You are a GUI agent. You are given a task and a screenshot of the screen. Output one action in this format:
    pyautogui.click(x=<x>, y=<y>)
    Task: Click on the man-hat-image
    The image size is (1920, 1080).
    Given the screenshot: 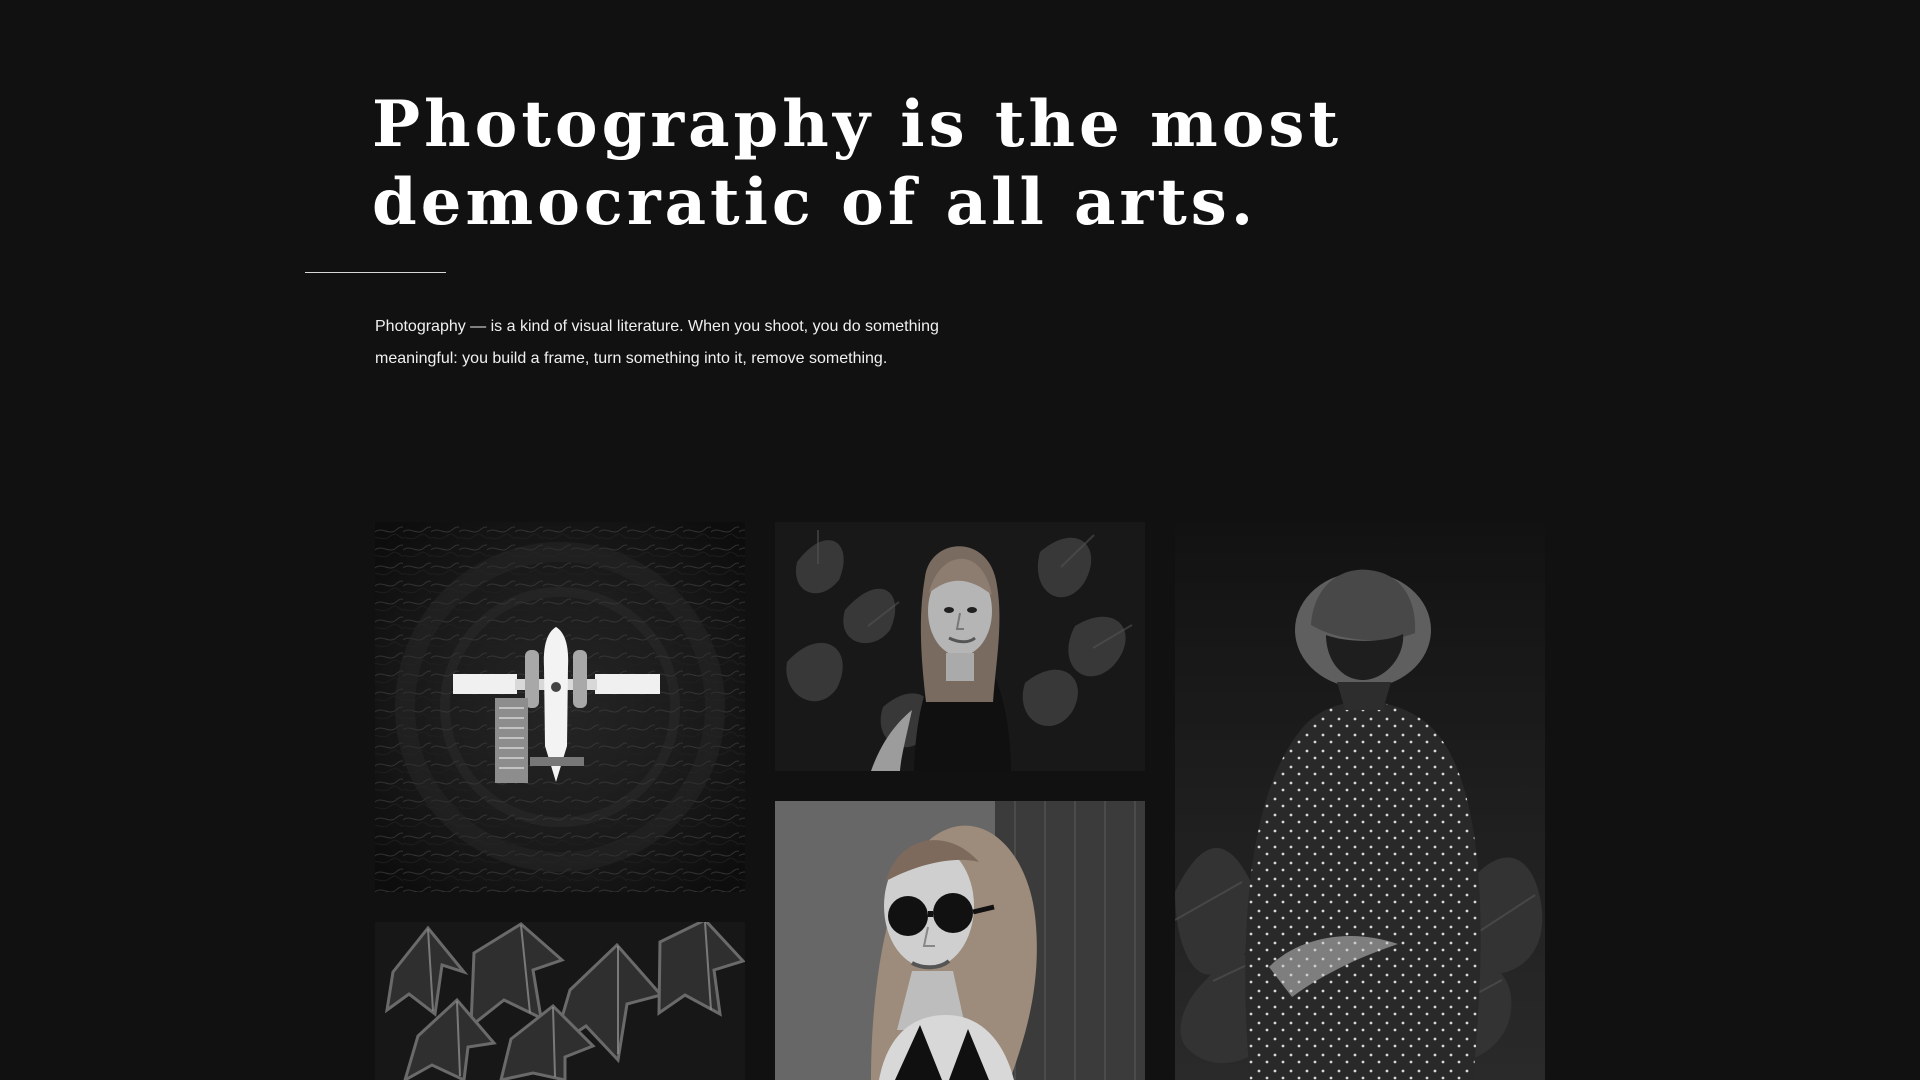 What is the action you would take?
    pyautogui.click(x=1360, y=801)
    